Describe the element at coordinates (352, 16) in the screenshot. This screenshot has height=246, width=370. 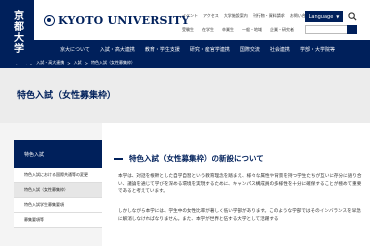
I see `search-icon` at that location.